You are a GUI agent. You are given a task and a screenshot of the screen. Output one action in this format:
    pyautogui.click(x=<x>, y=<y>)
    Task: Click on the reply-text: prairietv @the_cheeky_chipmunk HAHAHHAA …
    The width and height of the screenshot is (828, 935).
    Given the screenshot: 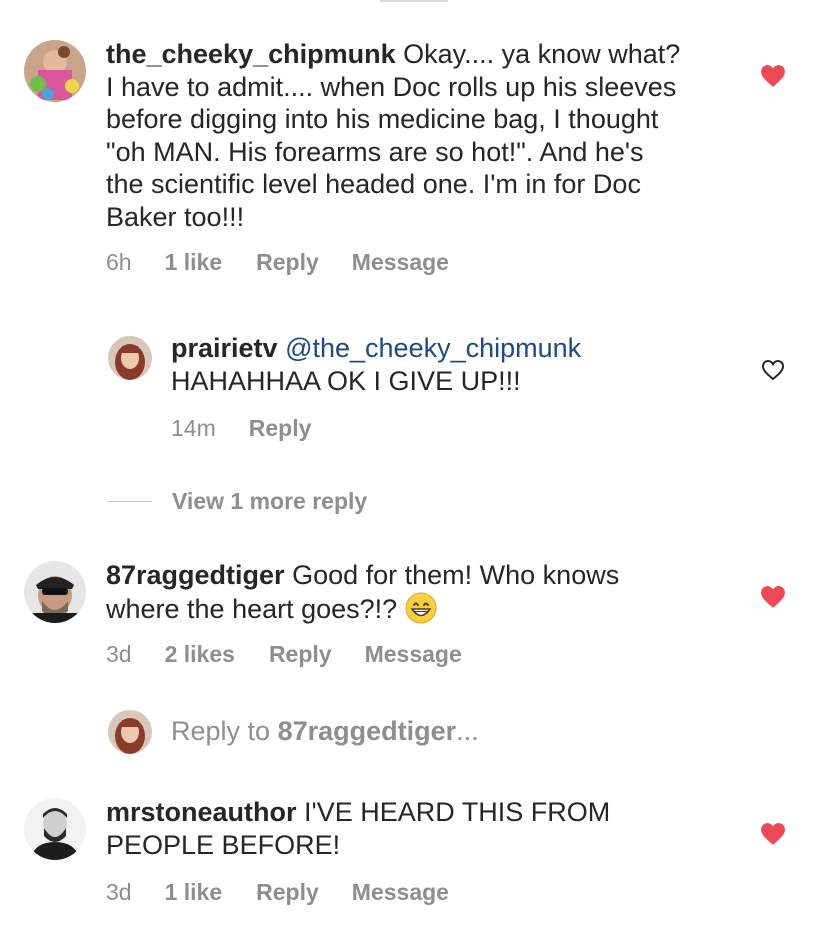 What is the action you would take?
    pyautogui.click(x=451, y=364)
    